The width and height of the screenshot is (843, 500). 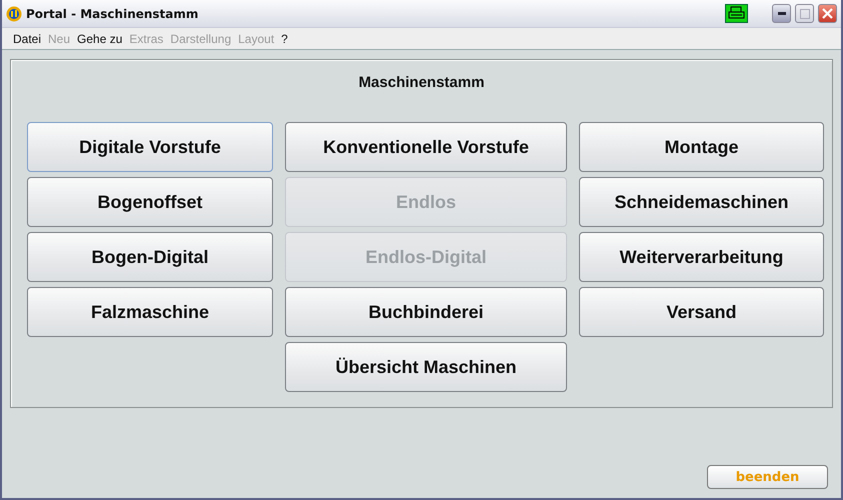 I want to click on maximize-icon, so click(x=805, y=13).